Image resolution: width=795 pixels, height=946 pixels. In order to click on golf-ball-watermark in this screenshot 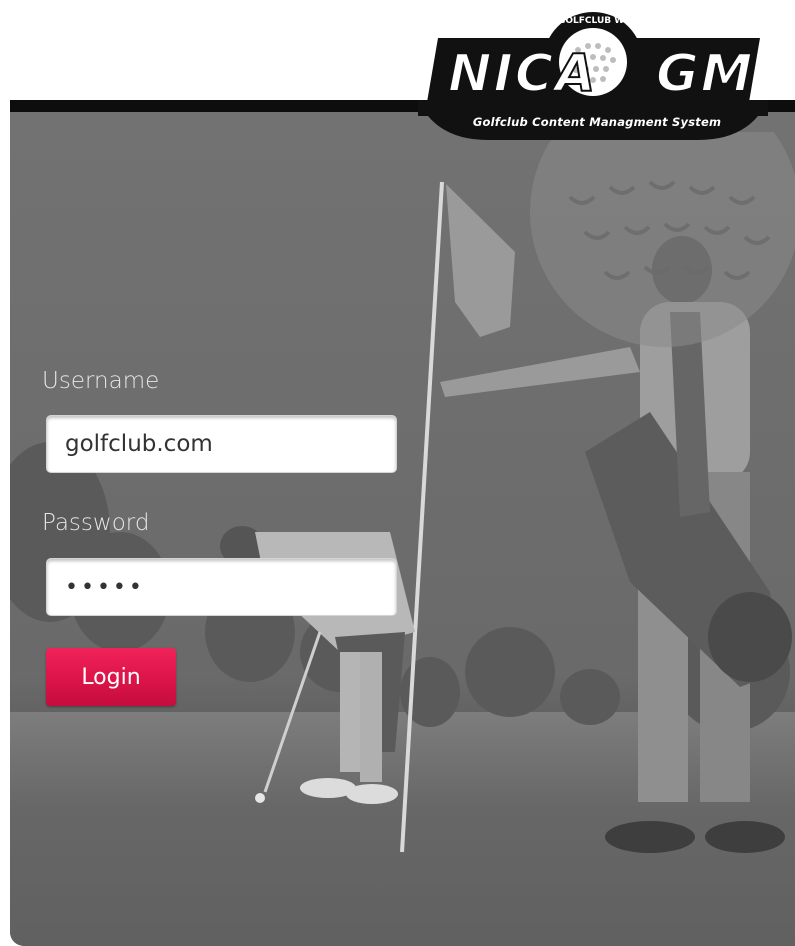, I will do `click(662, 239)`.